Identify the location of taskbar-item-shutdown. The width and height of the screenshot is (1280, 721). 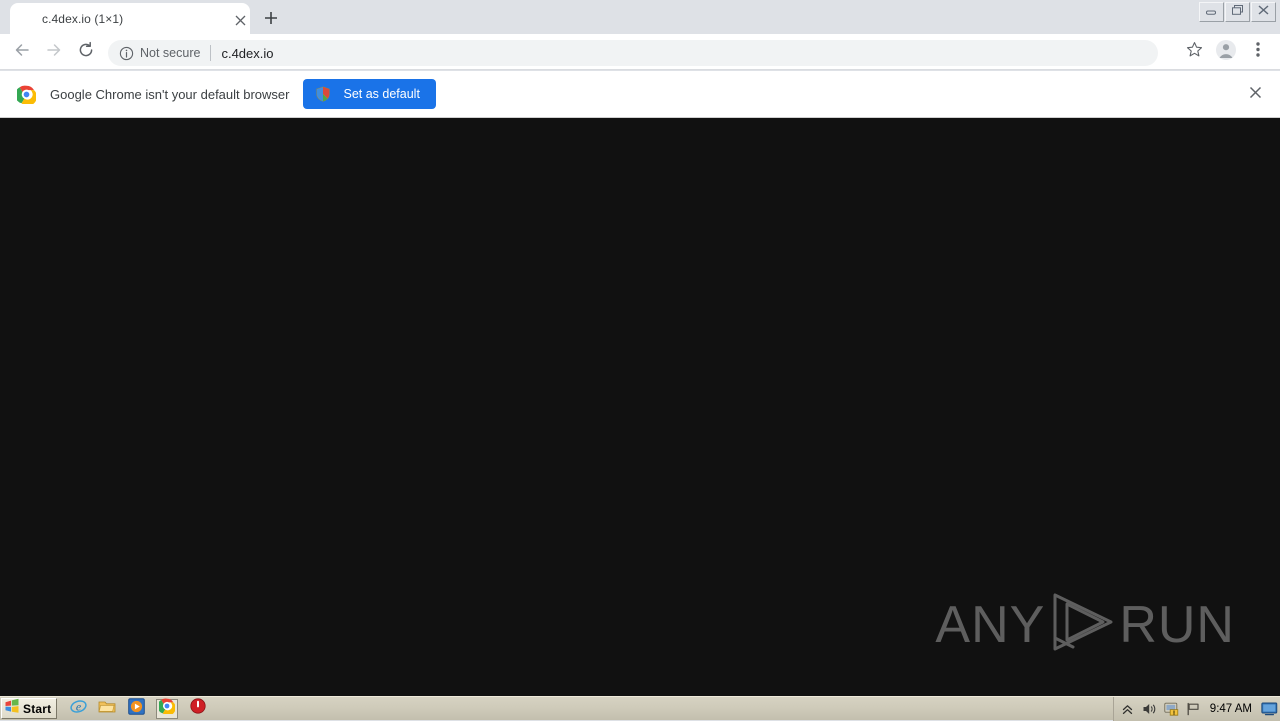
(198, 708).